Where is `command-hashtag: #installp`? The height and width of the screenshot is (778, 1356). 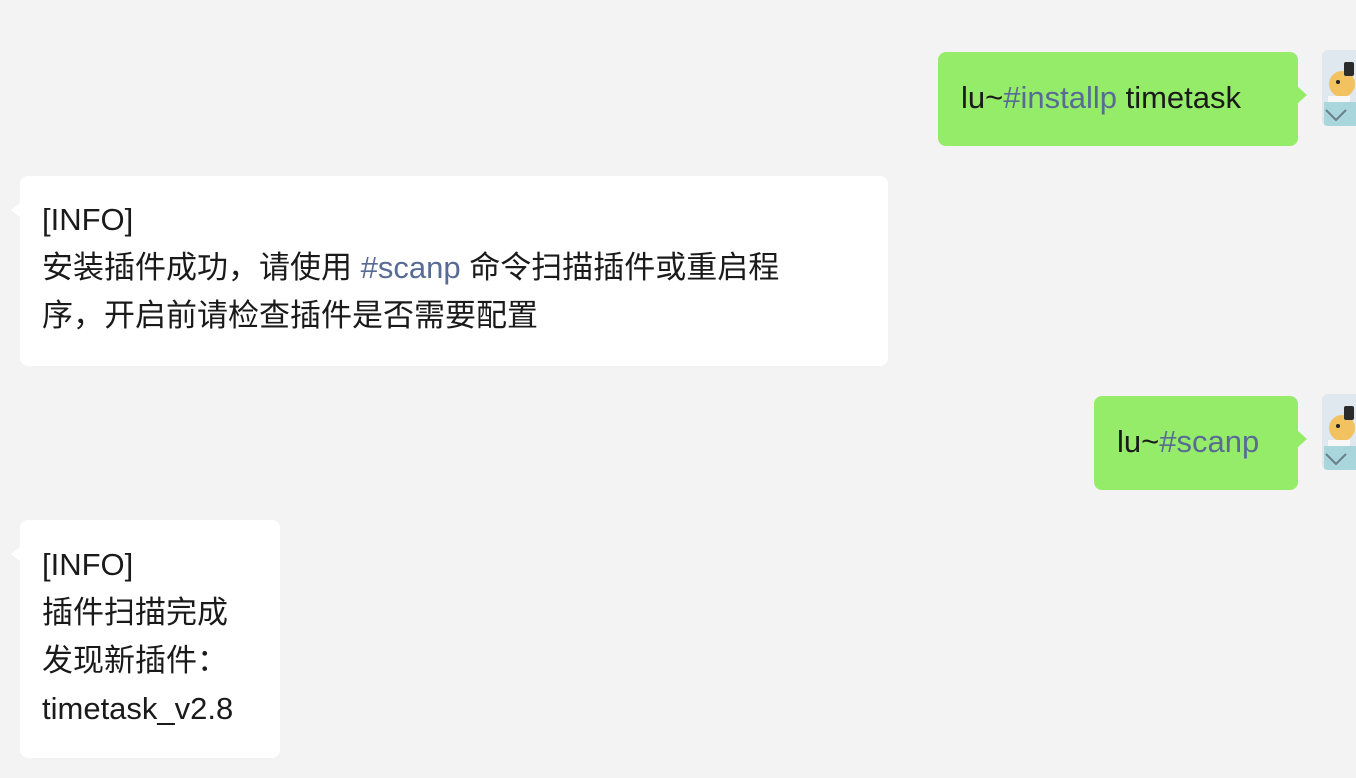
command-hashtag: #installp is located at coordinates (1060, 97).